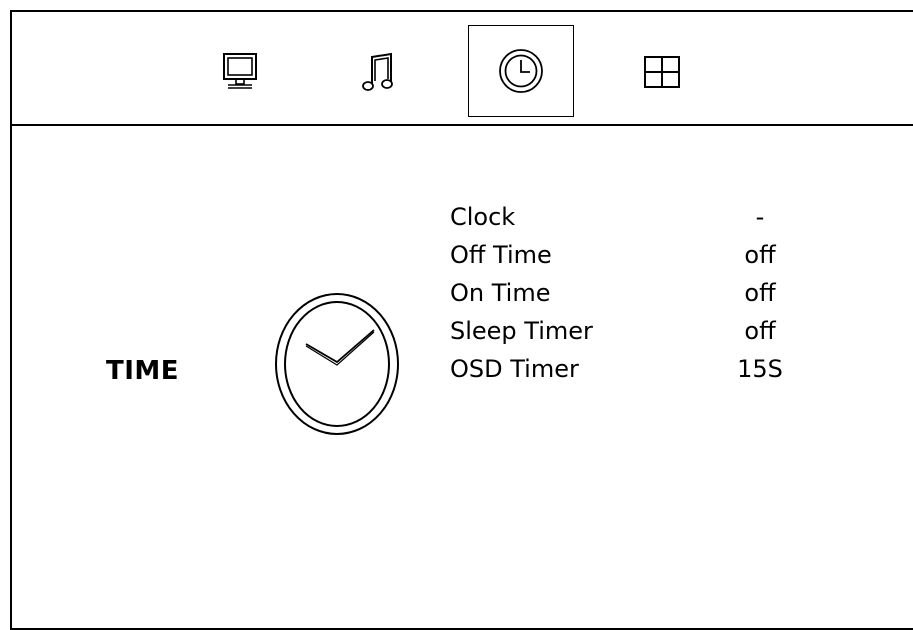 The image size is (913, 630). I want to click on menu-item-clock: Clock -, so click(630, 218).